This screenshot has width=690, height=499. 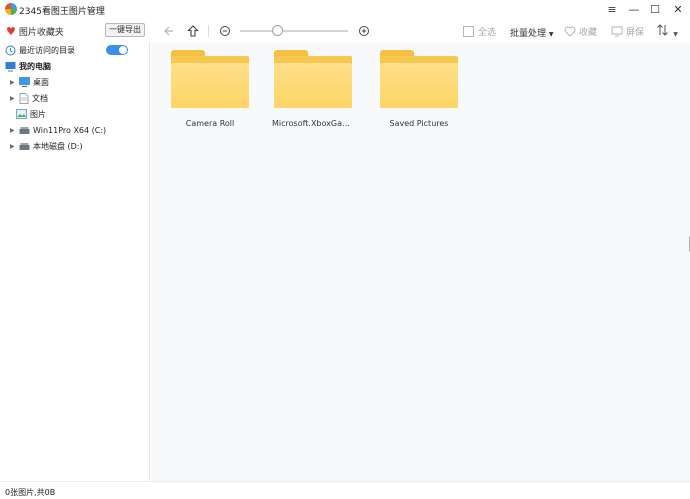 I want to click on sidebar-item-drive-c: ▶ Win11Pro X64 (C:), so click(x=58, y=130).